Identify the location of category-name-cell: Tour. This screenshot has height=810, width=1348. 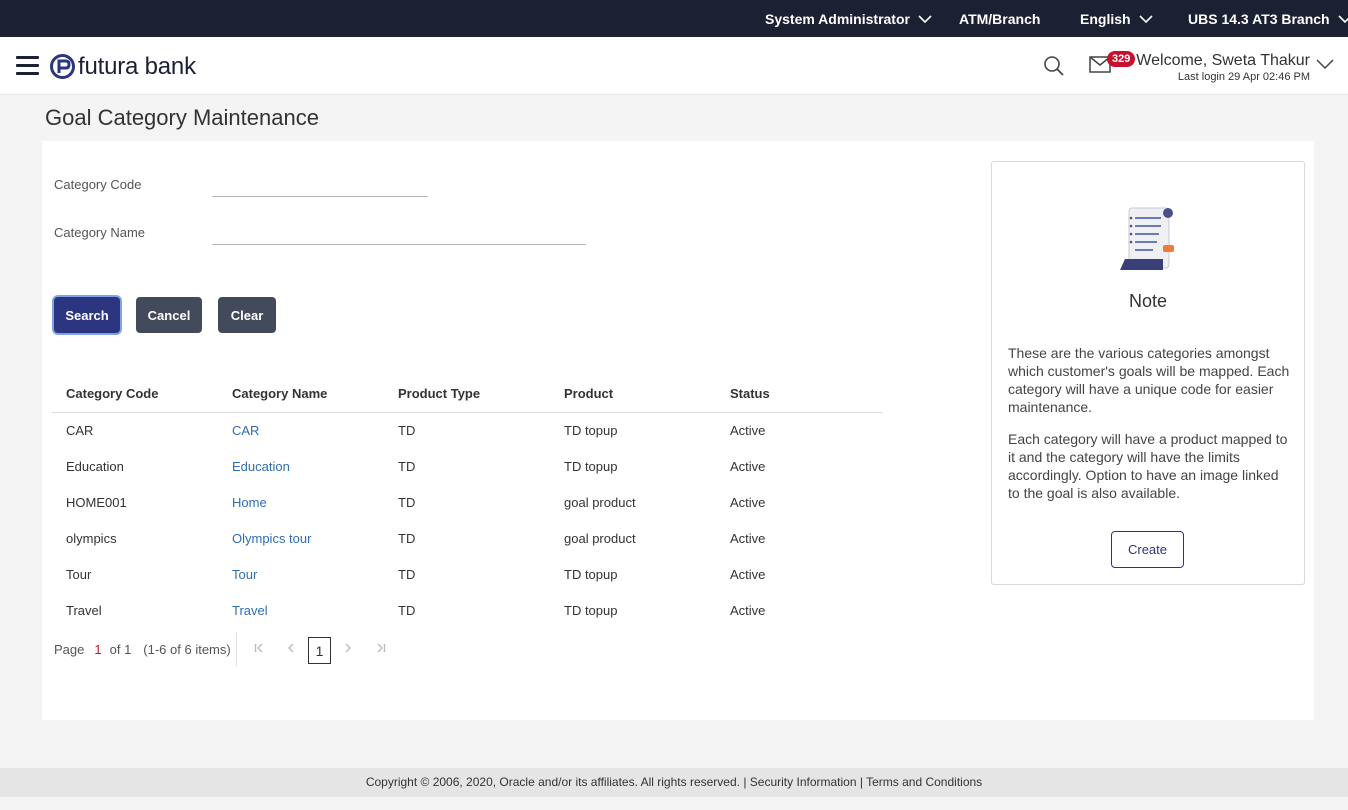
(301, 574).